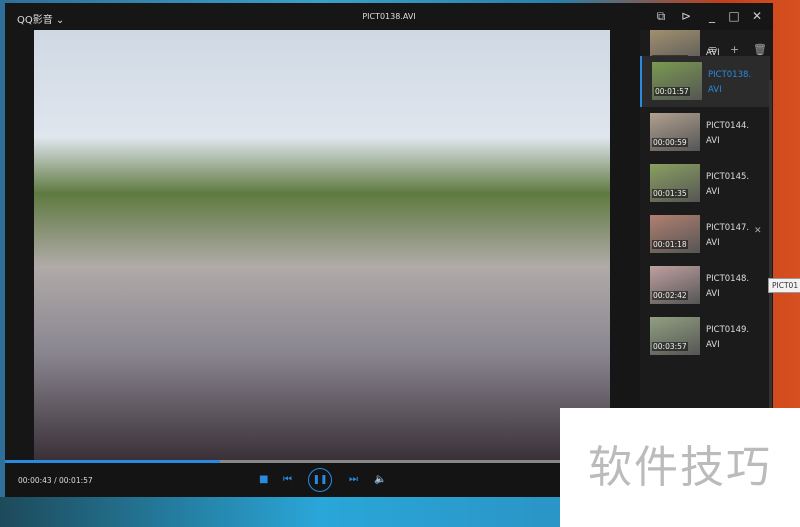 This screenshot has height=527, width=800. I want to click on duration: 00:03:57, so click(670, 346).